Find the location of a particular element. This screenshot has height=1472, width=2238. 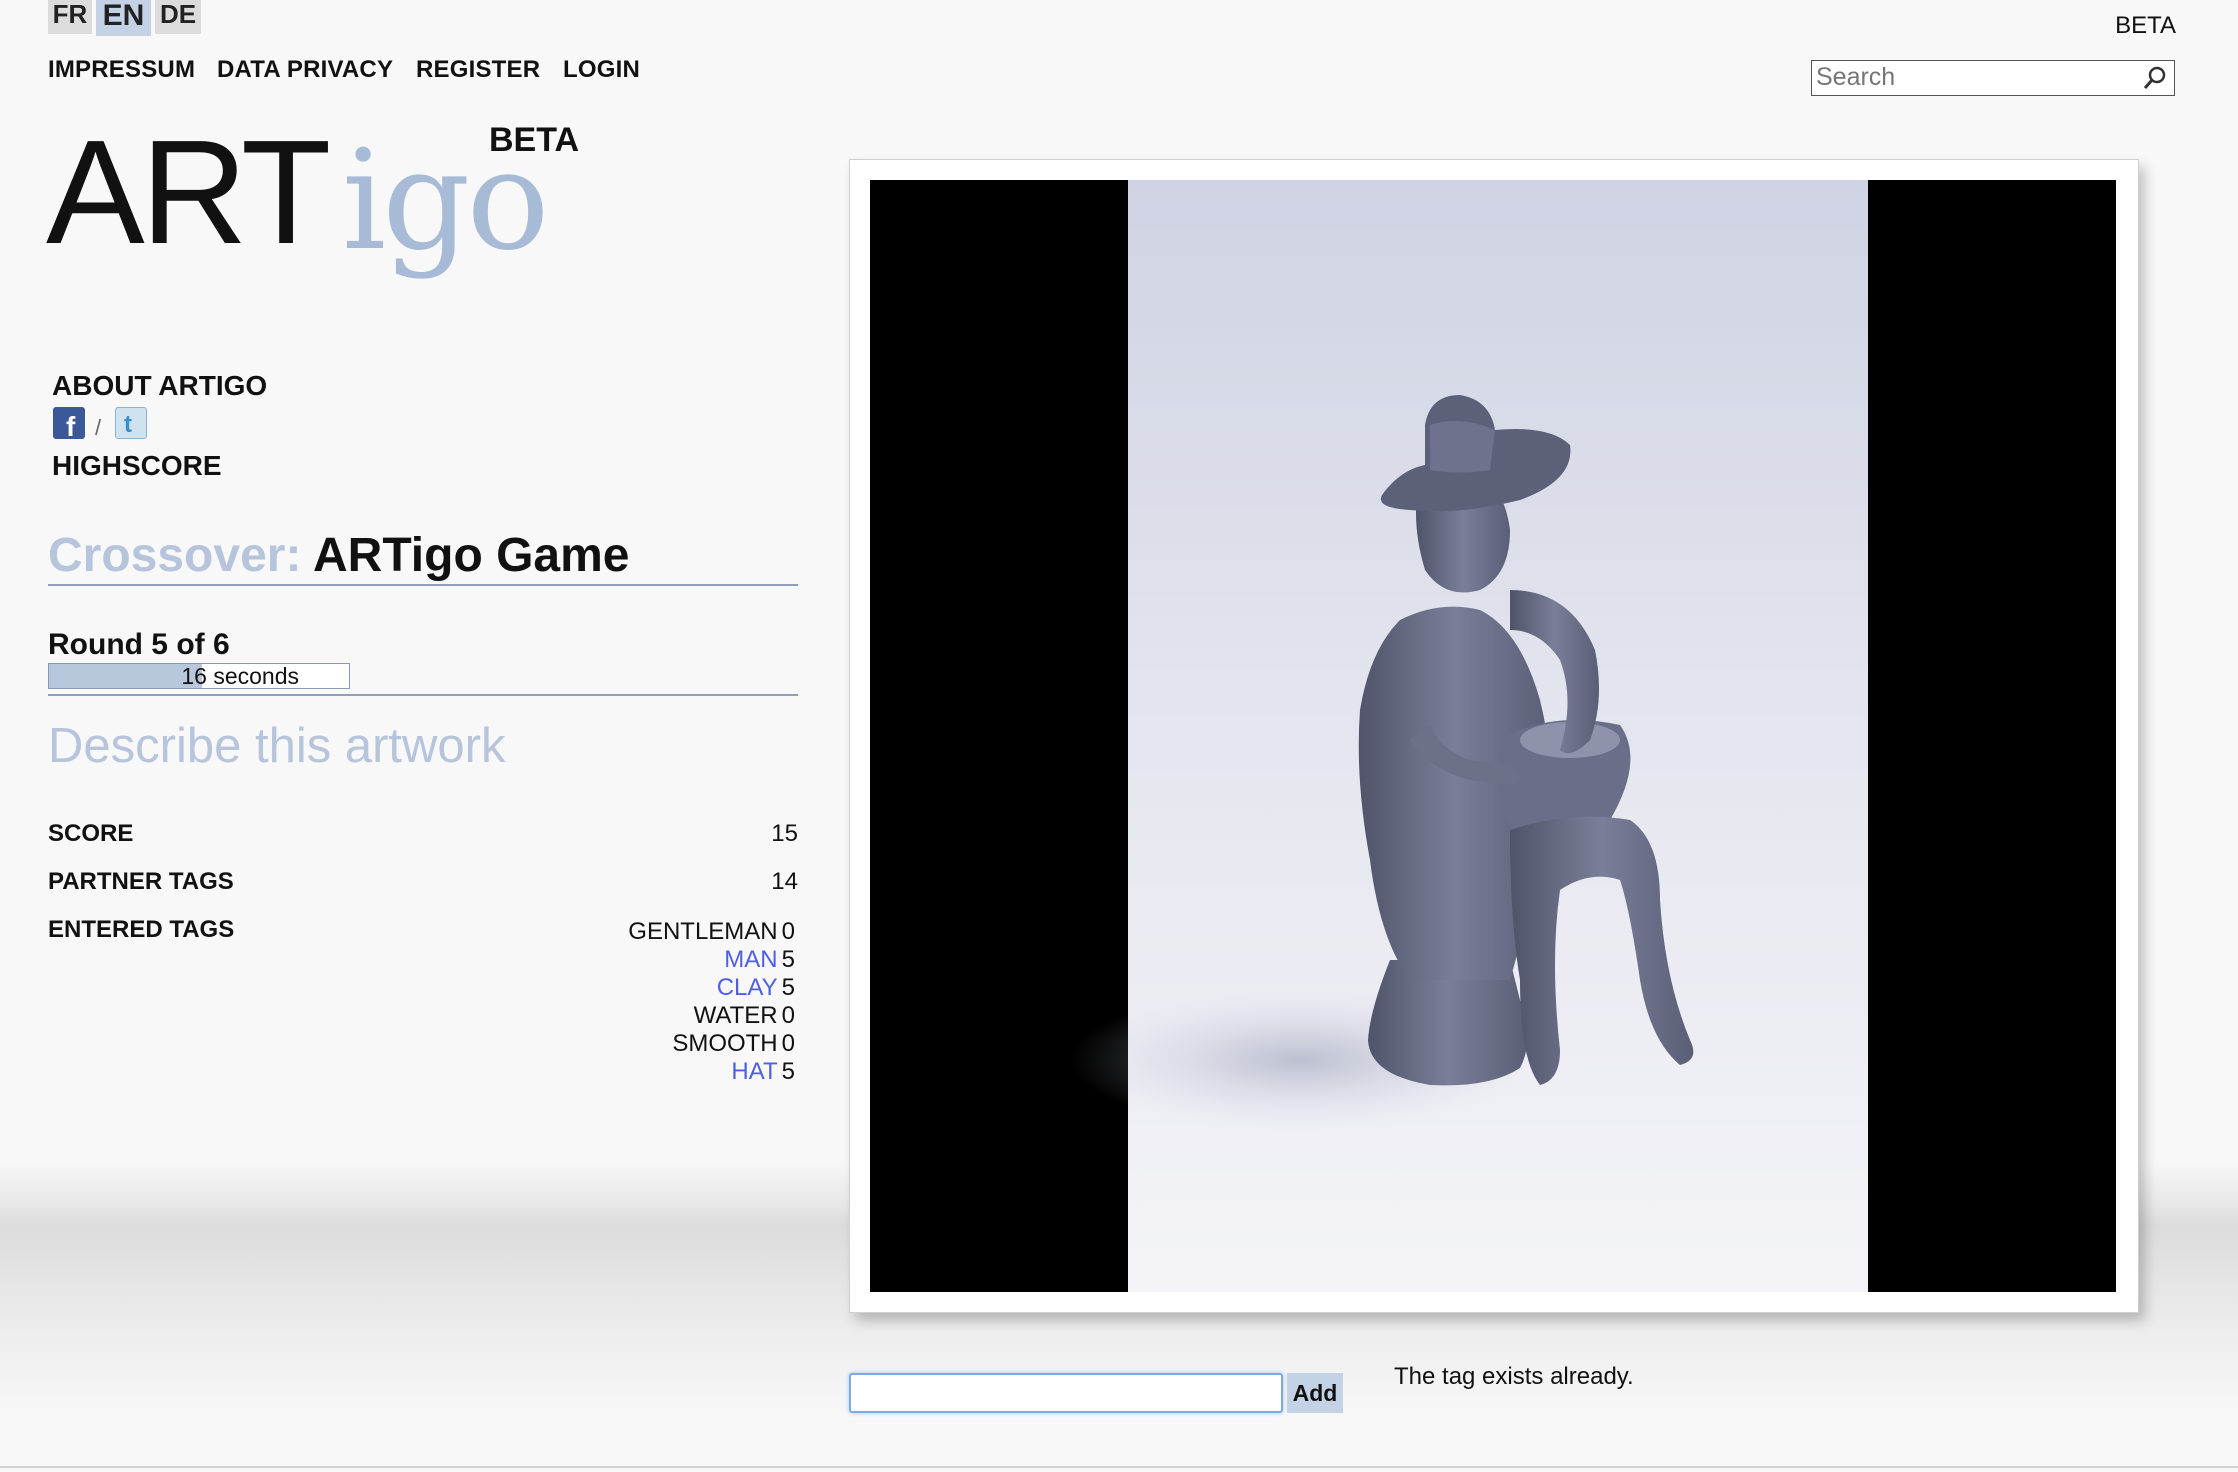

lang-fr: FR is located at coordinates (70, 17).